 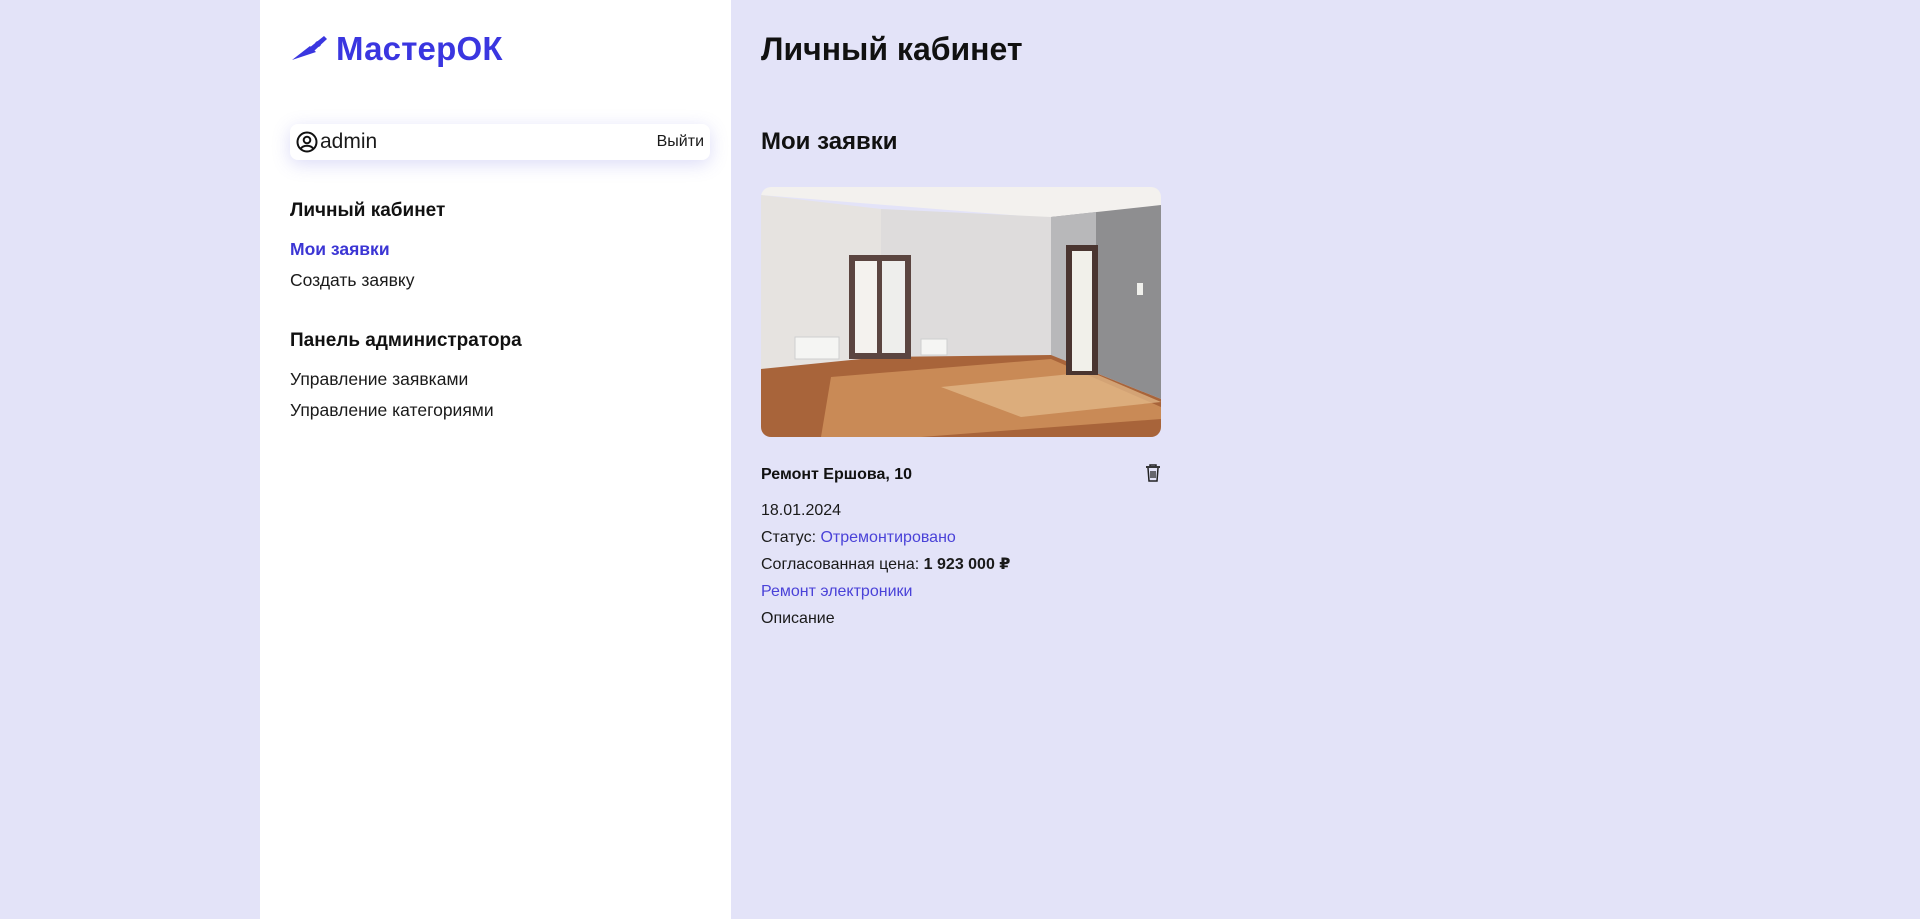 What do you see at coordinates (888, 537) in the screenshot?
I see `status-value: Отремонтировано` at bounding box center [888, 537].